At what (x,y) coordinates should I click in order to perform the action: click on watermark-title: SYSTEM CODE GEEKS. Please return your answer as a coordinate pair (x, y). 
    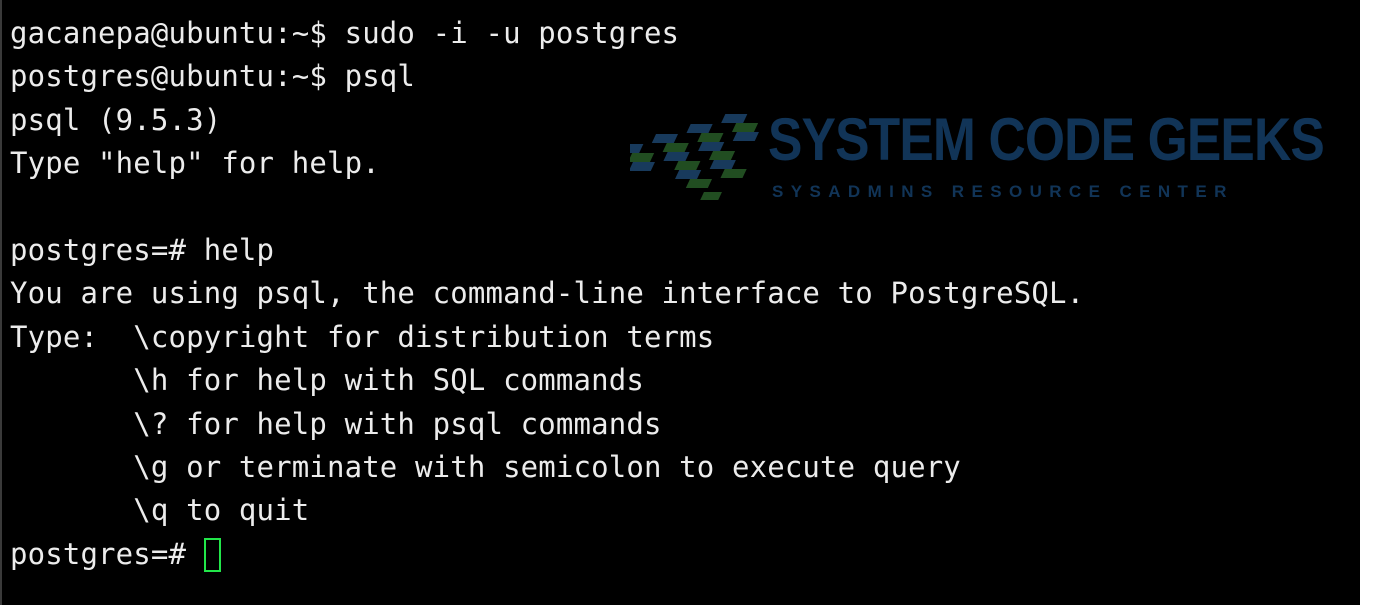
    Looking at the image, I should click on (1046, 139).